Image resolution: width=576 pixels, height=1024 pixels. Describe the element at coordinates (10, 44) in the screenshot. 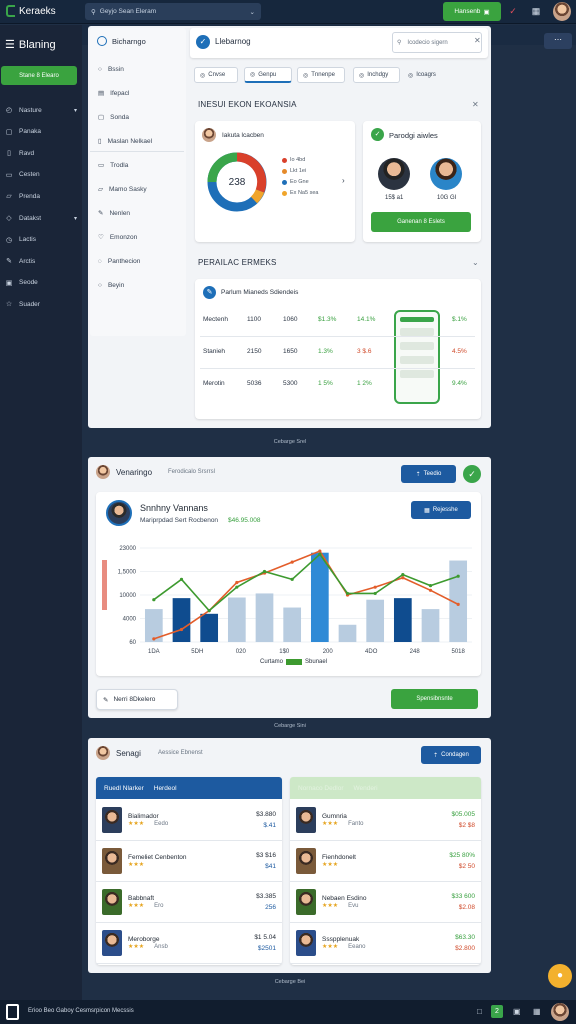

I see `menu-icon: ☰` at that location.